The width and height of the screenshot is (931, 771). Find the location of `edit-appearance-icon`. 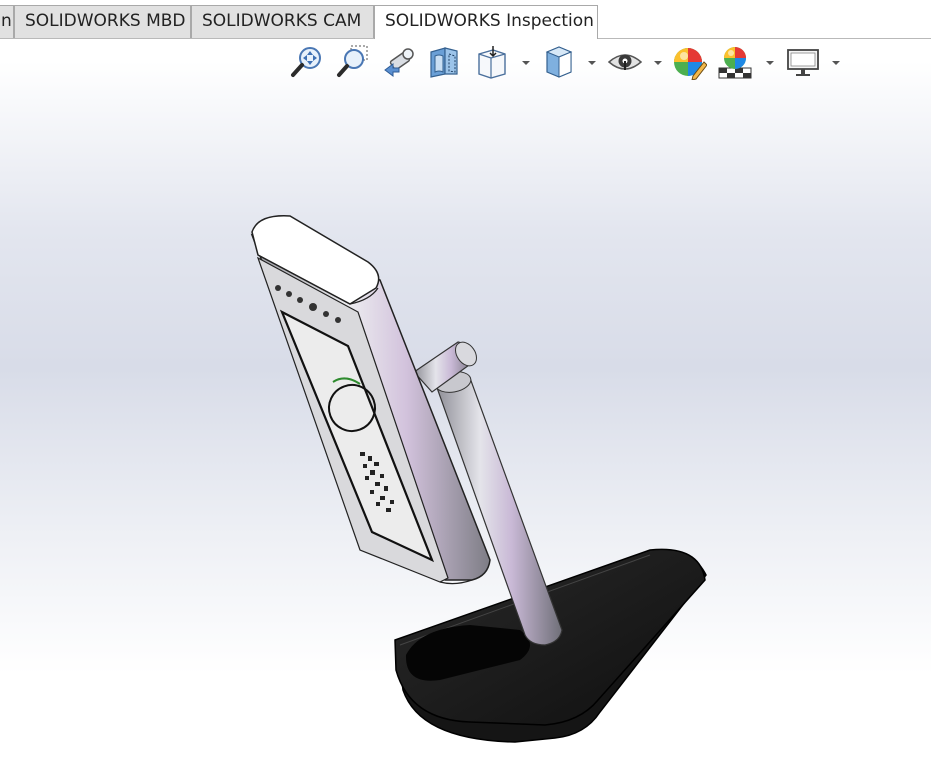

edit-appearance-icon is located at coordinates (689, 62).